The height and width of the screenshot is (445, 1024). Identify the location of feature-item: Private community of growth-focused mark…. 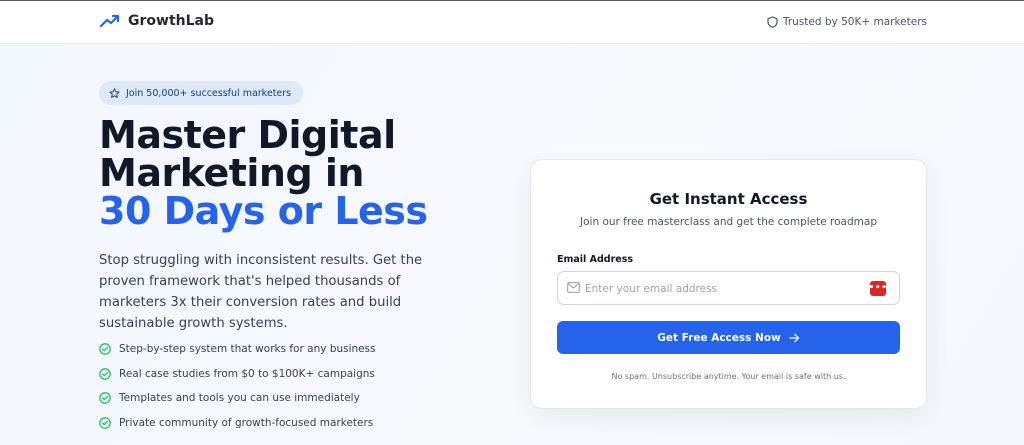
(237, 423).